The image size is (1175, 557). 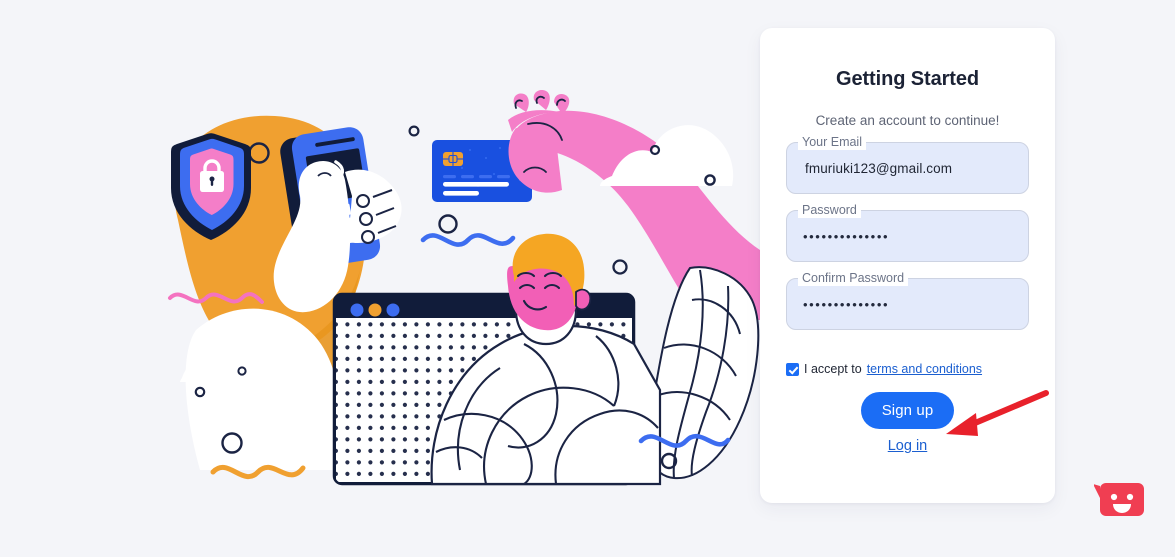 What do you see at coordinates (907, 410) in the screenshot?
I see `sign-up-button: Sign up` at bounding box center [907, 410].